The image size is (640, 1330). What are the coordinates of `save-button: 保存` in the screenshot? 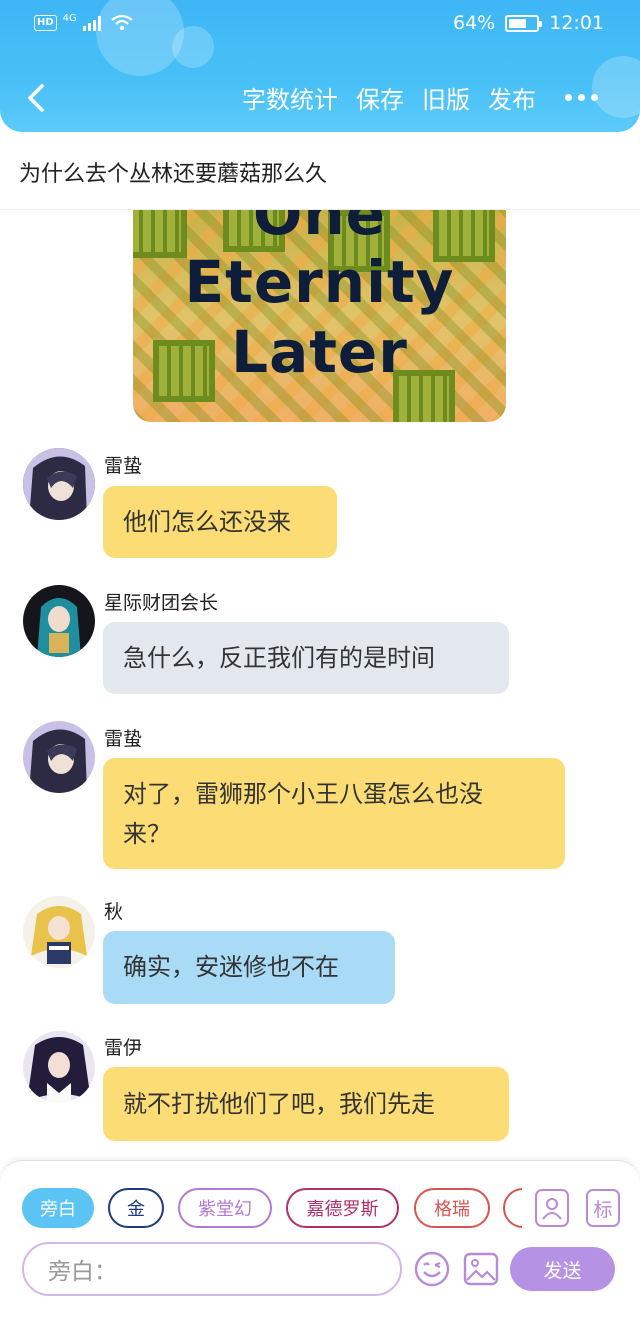 It's located at (380, 97).